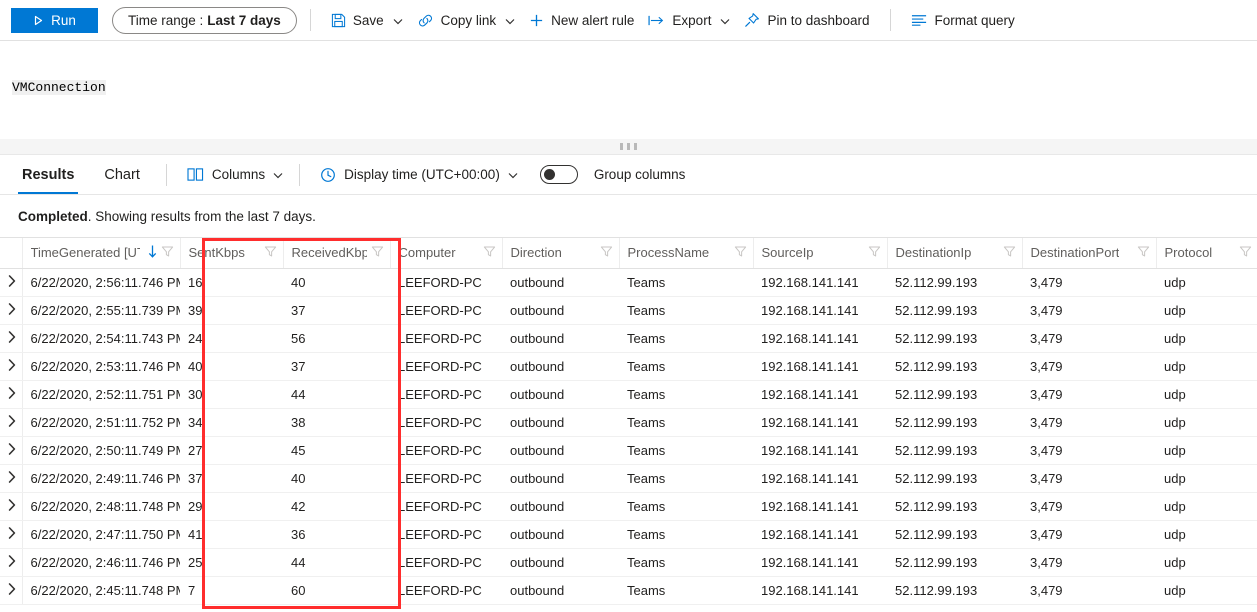 This screenshot has width=1257, height=612. What do you see at coordinates (53, 216) in the screenshot?
I see `status-prefix: Completed` at bounding box center [53, 216].